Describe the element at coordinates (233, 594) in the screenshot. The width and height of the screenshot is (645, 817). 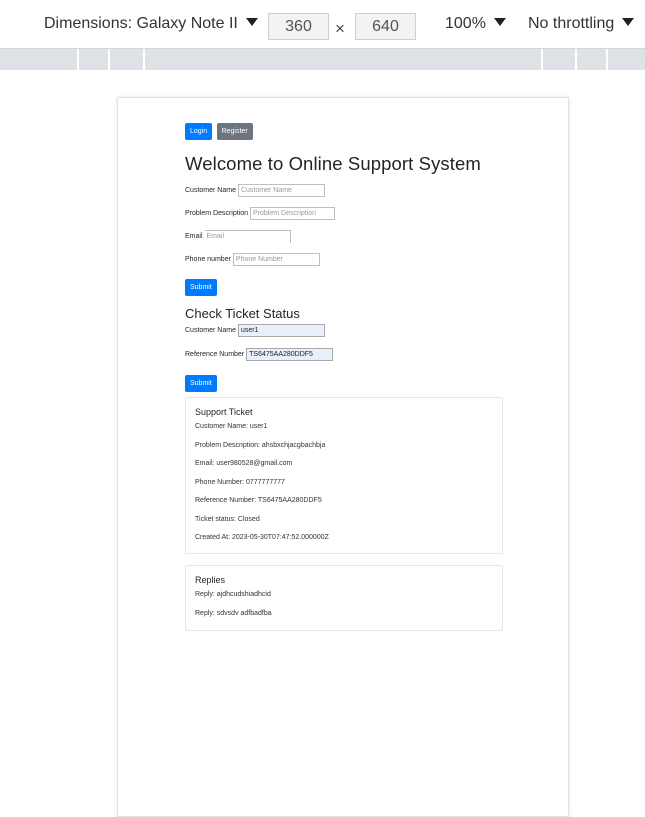
I see `reply-item: Reply: ajdhcudshiadhcid` at that location.